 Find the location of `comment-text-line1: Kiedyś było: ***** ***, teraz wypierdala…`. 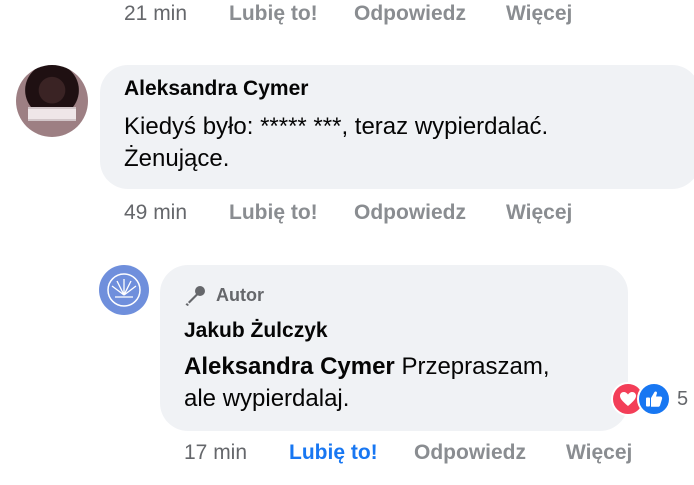

comment-text-line1: Kiedyś było: ***** ***, teraz wypierdala… is located at coordinates (336, 126).